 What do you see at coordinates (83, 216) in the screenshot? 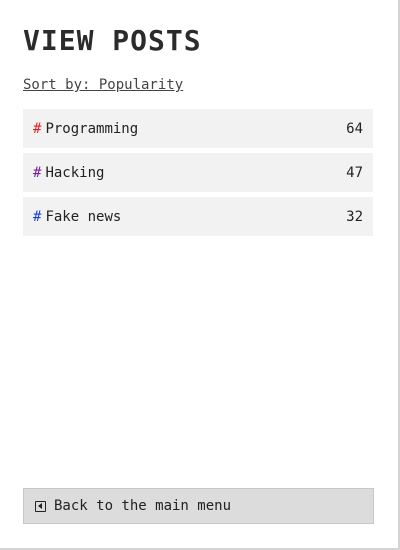
I see `tag-name: Fake news` at bounding box center [83, 216].